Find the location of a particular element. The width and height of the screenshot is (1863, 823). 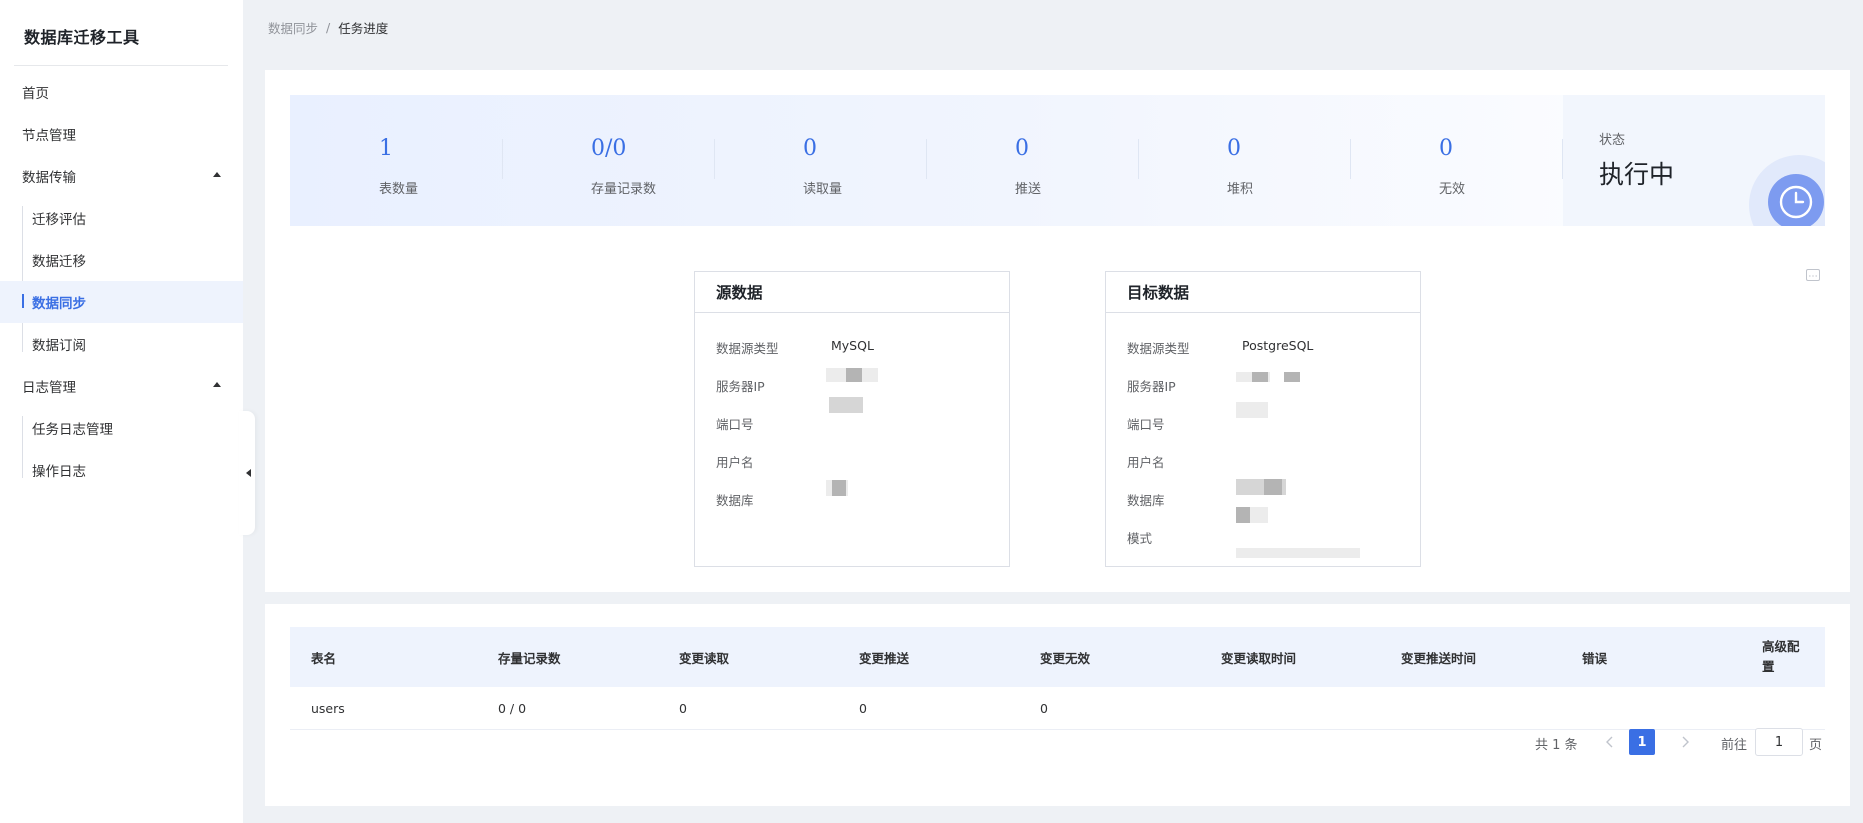

target-field-label: 用户名 is located at coordinates (1146, 462).